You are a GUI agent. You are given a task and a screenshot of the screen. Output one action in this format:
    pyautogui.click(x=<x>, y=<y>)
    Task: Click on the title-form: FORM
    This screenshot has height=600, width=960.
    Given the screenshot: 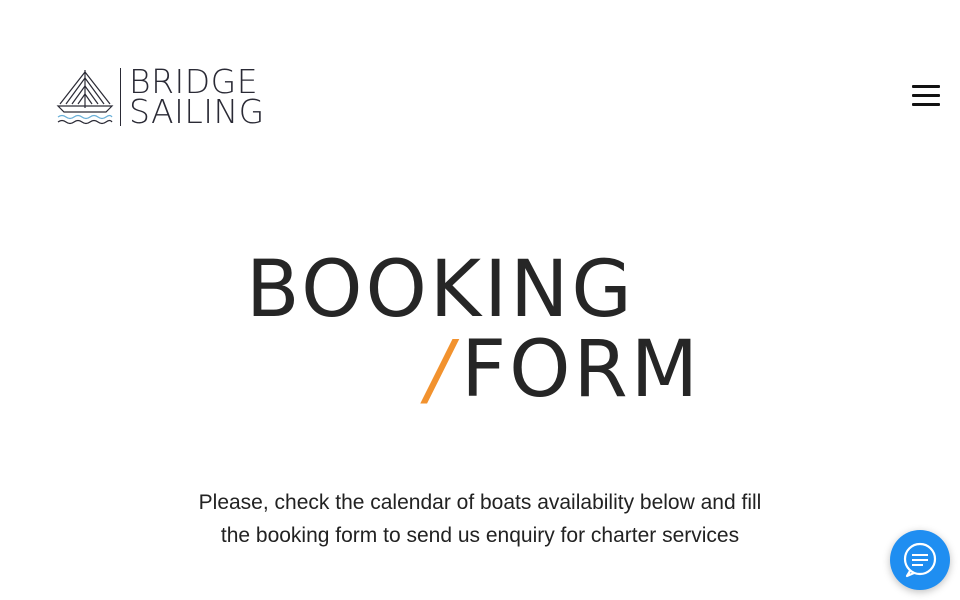 What is the action you would take?
    pyautogui.click(x=581, y=370)
    